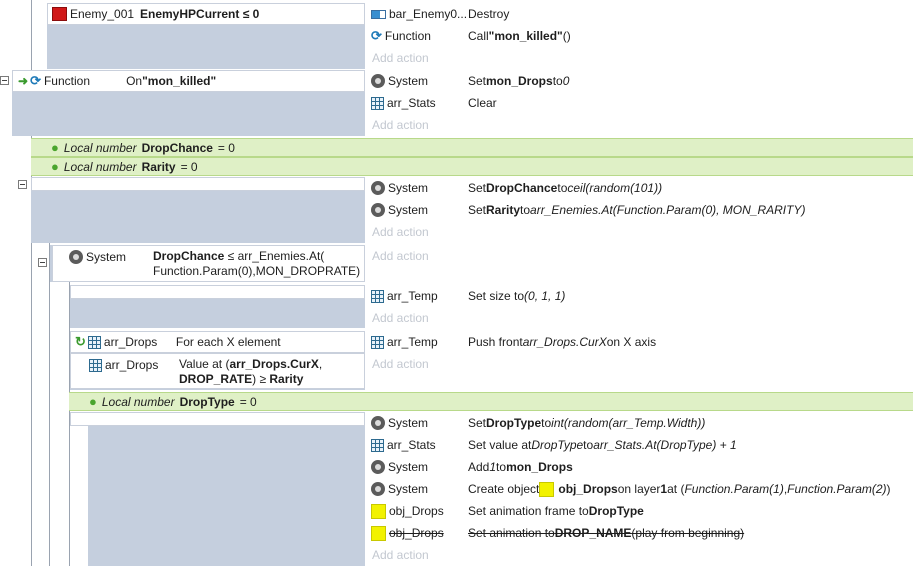  What do you see at coordinates (688, 188) in the screenshot?
I see `action-text: Set DropChance to ceil(random(101))` at bounding box center [688, 188].